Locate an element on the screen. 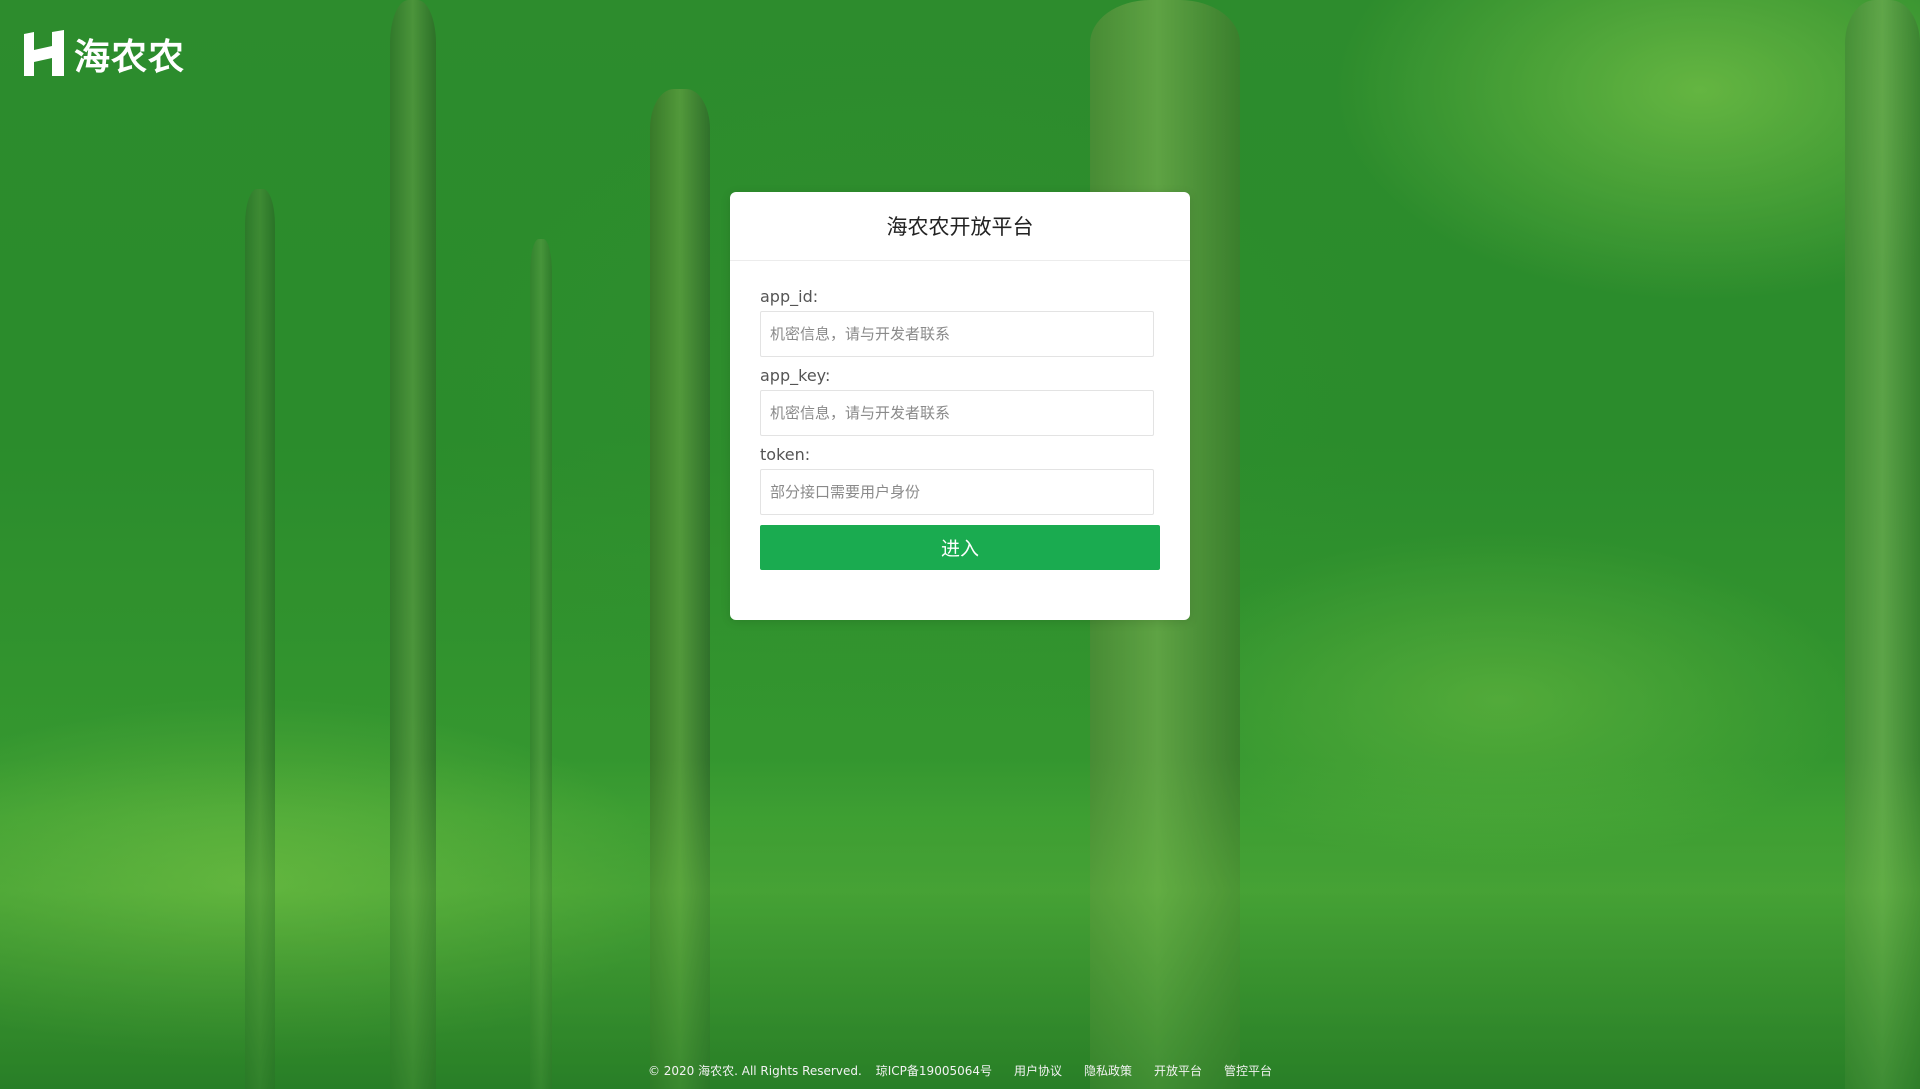 Image resolution: width=1920 pixels, height=1089 pixels. app-id-input is located at coordinates (957, 334).